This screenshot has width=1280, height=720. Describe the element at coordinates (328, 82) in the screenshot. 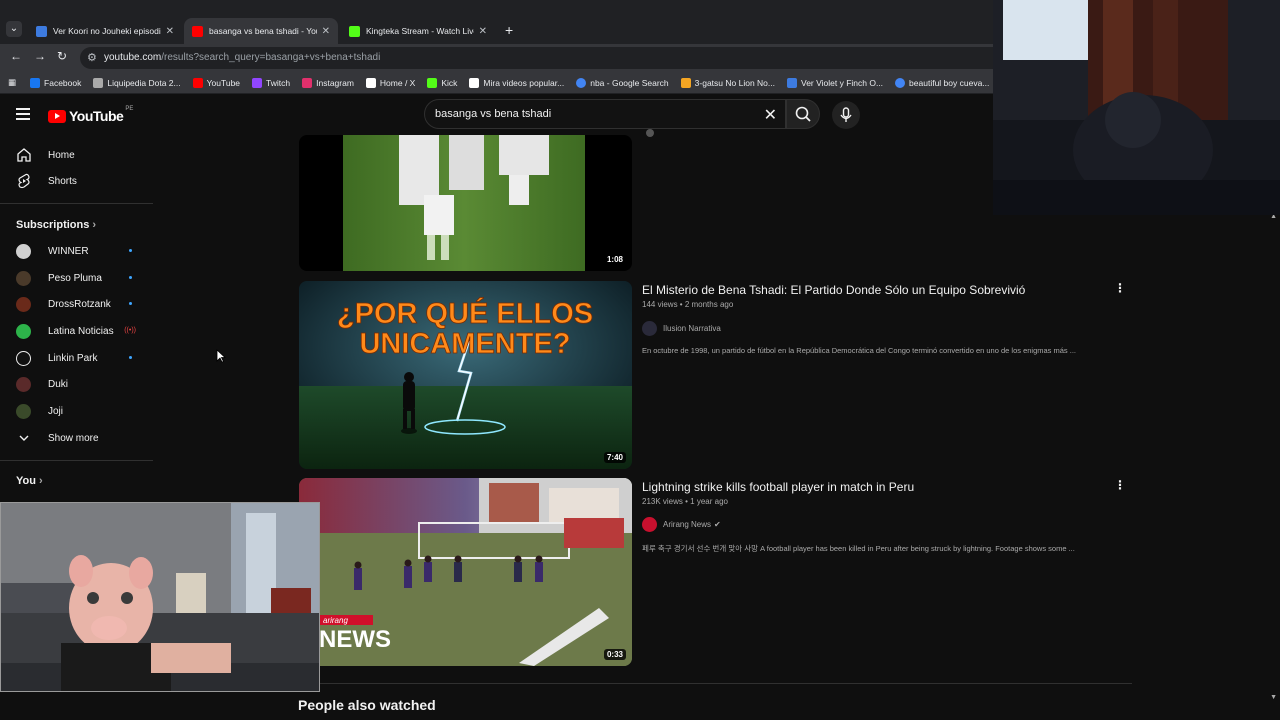

I see `bookmark-instagram: Instagram` at that location.